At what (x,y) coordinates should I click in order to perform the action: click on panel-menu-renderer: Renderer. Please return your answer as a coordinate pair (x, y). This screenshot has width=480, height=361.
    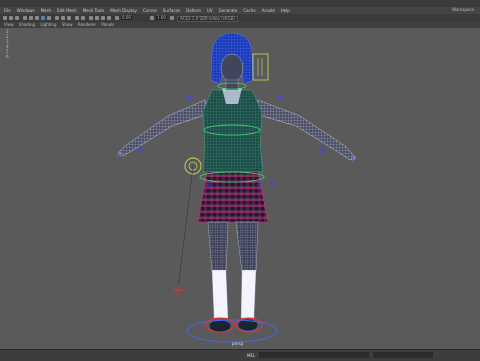
    Looking at the image, I should click on (87, 24).